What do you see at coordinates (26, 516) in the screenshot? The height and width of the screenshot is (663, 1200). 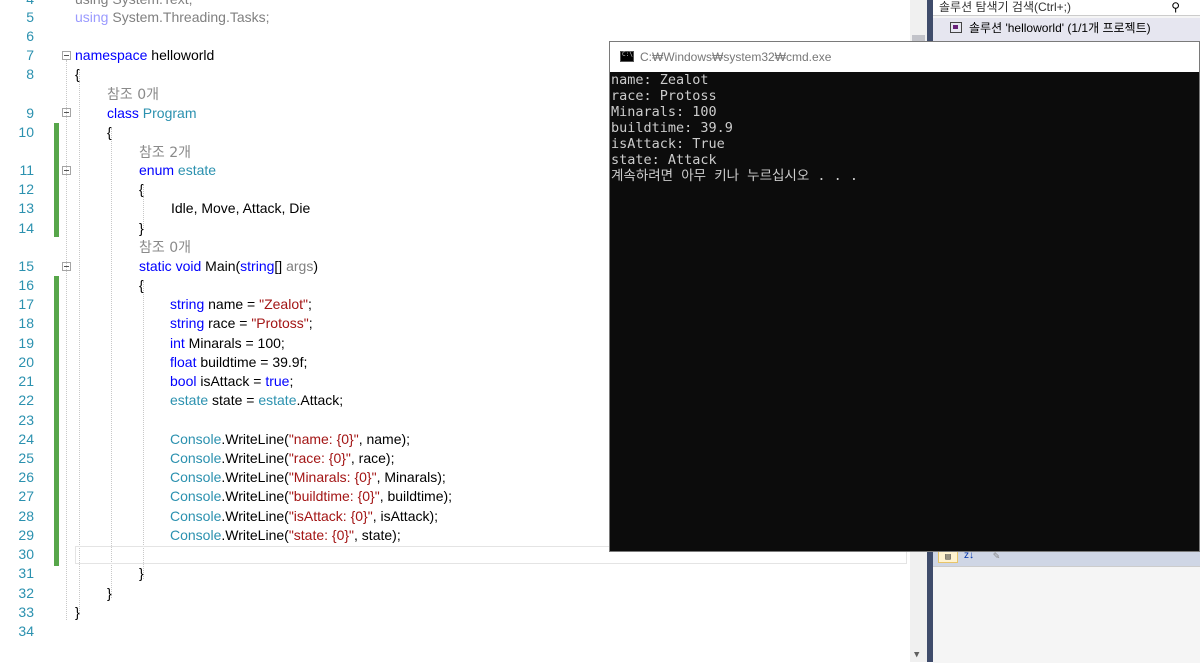 I see `line-number: 28` at bounding box center [26, 516].